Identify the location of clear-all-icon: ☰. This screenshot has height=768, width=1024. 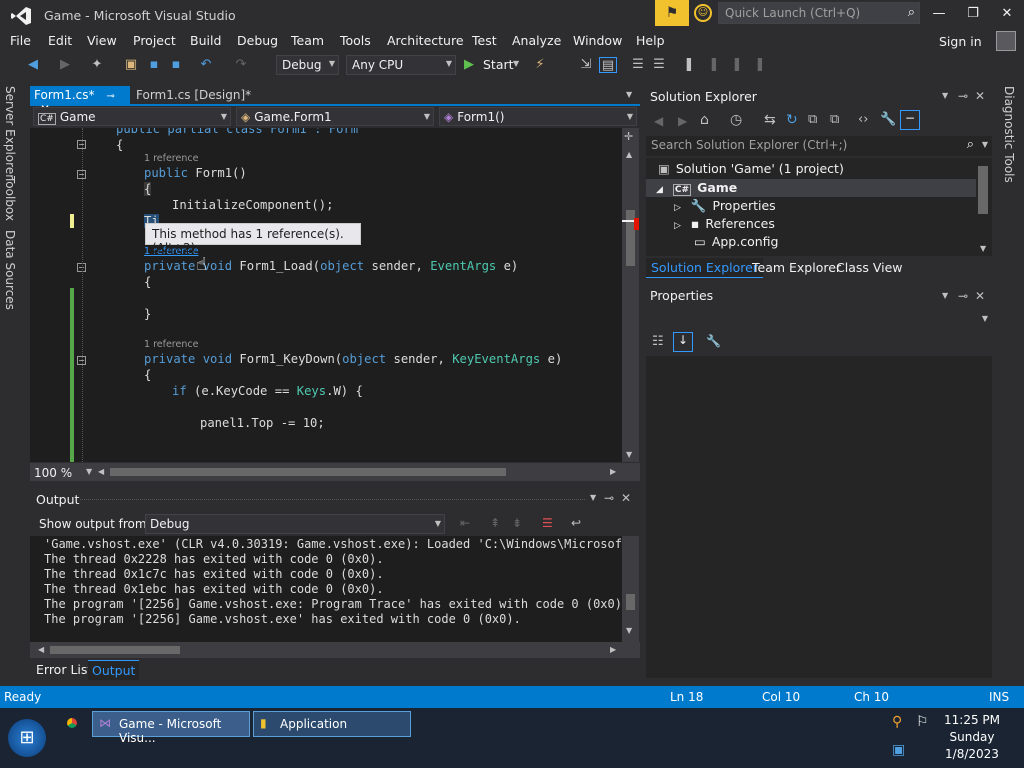
(547, 523).